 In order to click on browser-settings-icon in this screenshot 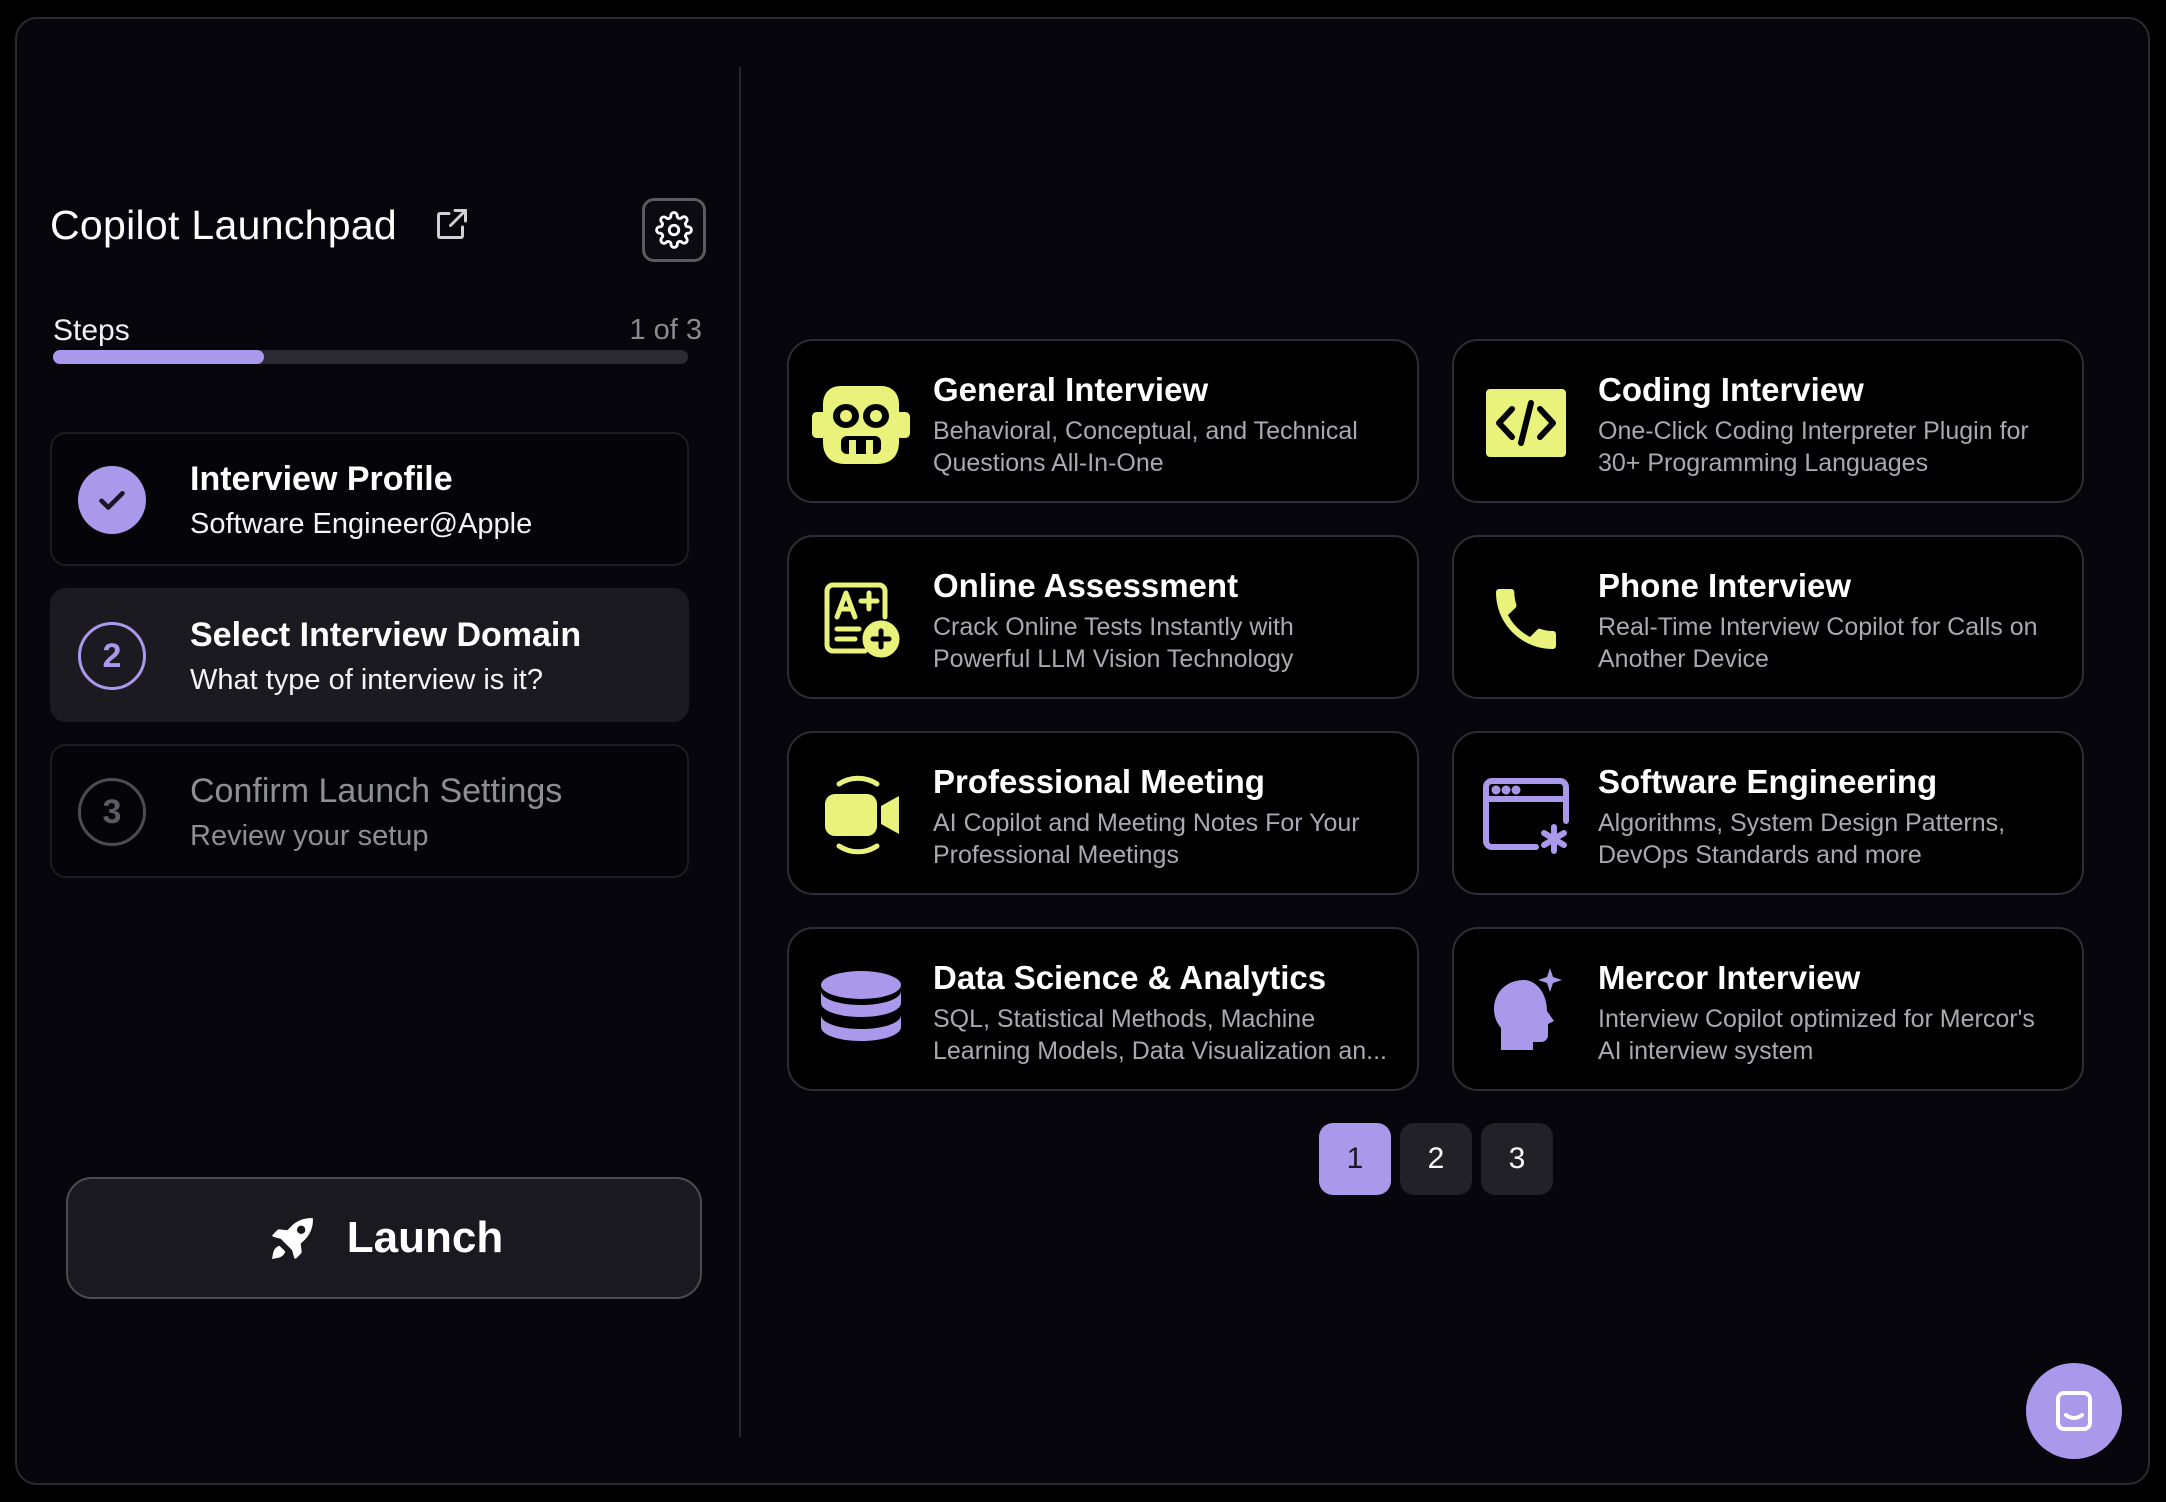, I will do `click(1526, 815)`.